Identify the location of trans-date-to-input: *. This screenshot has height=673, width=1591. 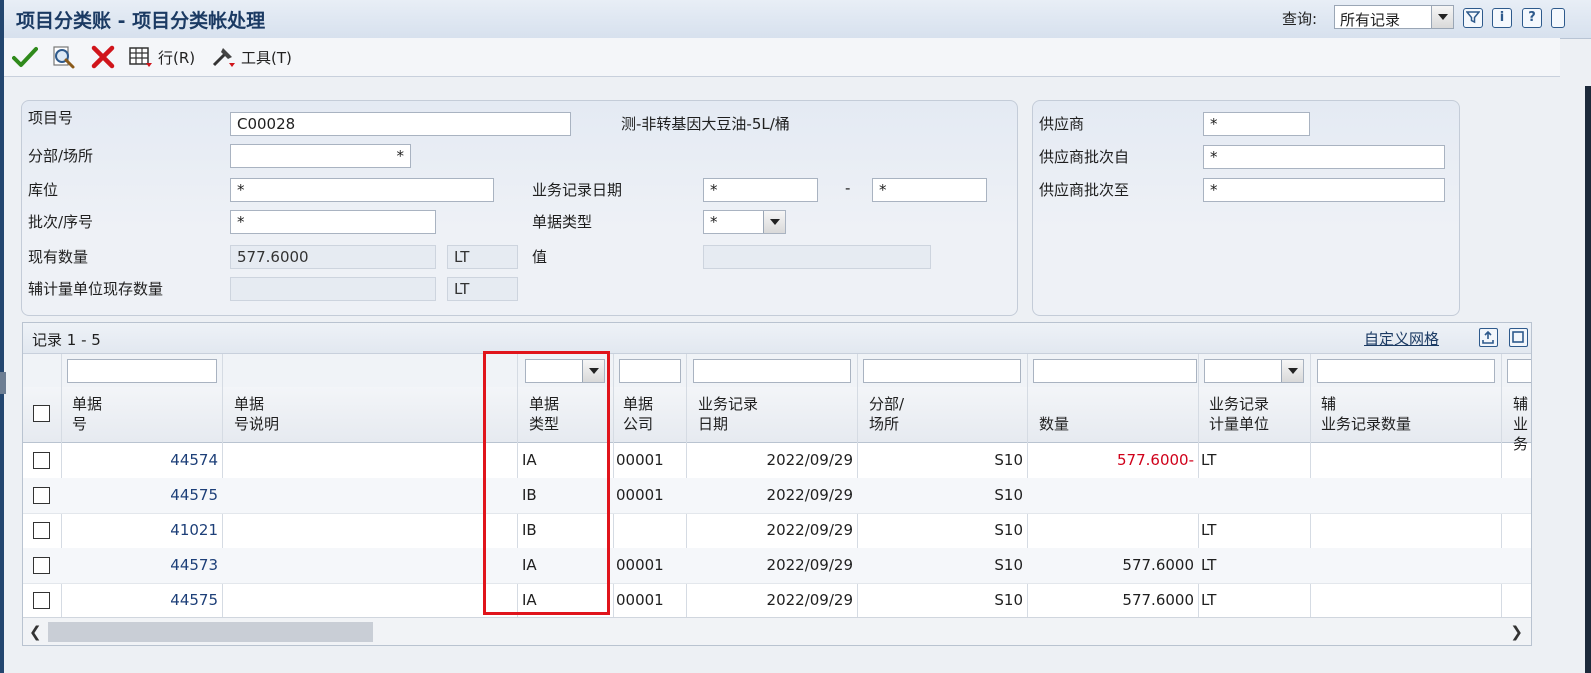
(929, 190).